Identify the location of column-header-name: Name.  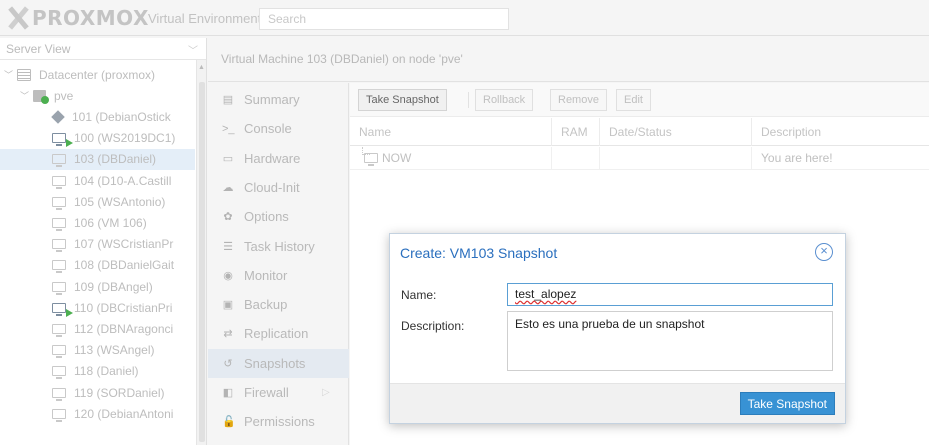
(451, 132).